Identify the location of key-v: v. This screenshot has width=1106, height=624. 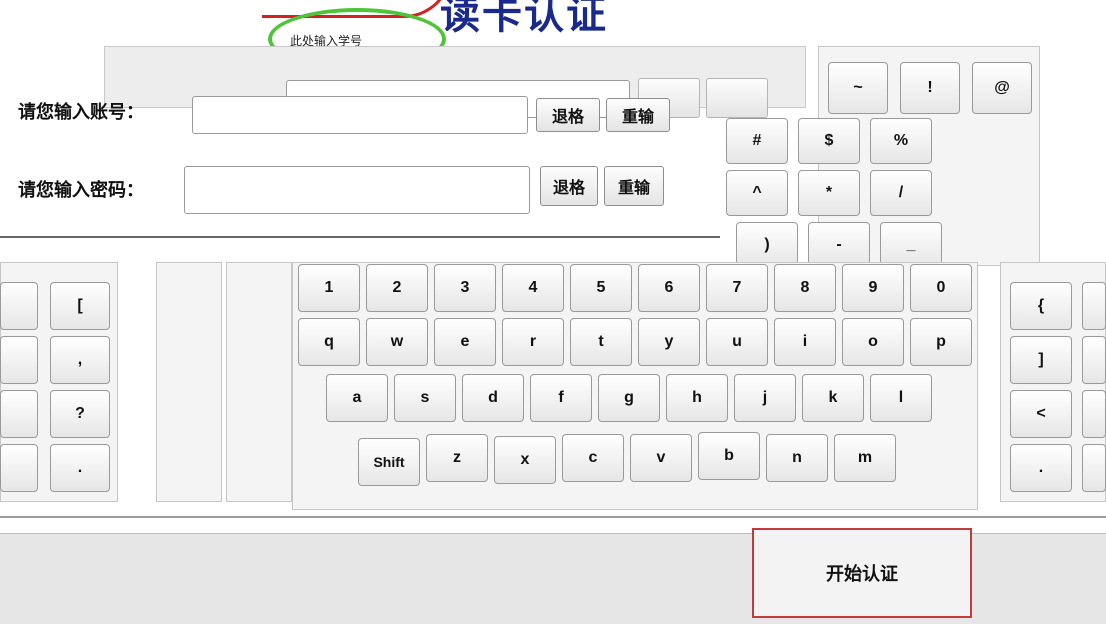
(661, 458).